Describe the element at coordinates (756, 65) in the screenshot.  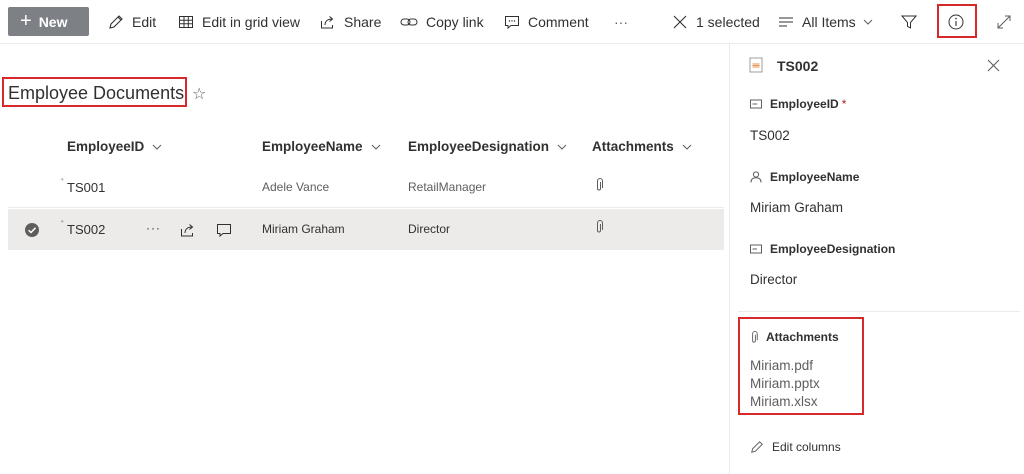
I see `document-icon` at that location.